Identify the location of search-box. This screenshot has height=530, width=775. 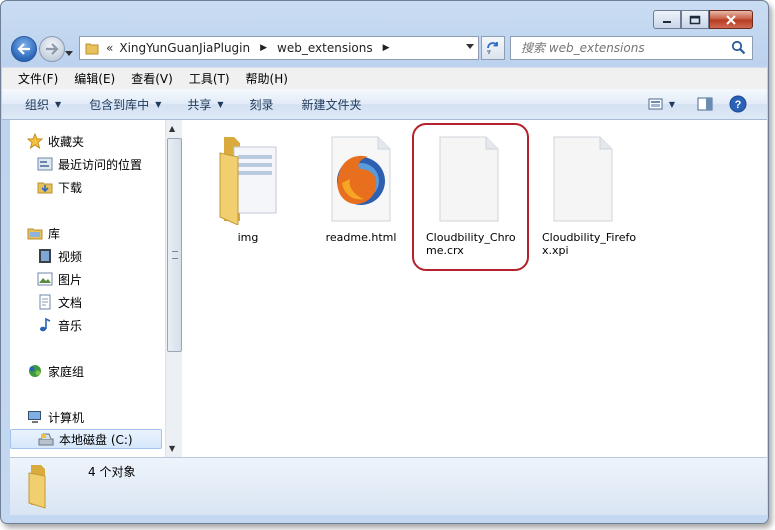
(631, 48).